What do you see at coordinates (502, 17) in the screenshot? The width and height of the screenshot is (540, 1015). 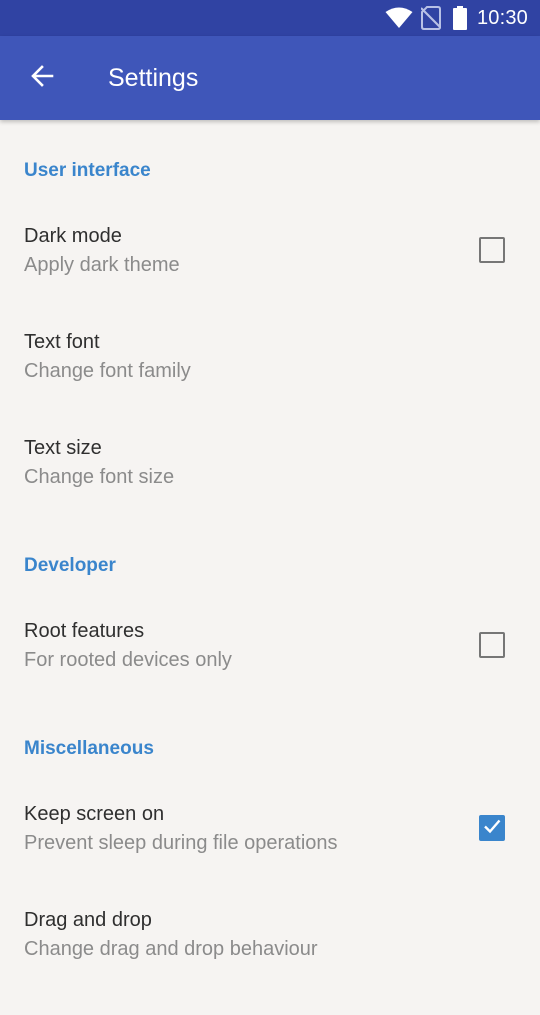 I see `status-time: 10:30` at bounding box center [502, 17].